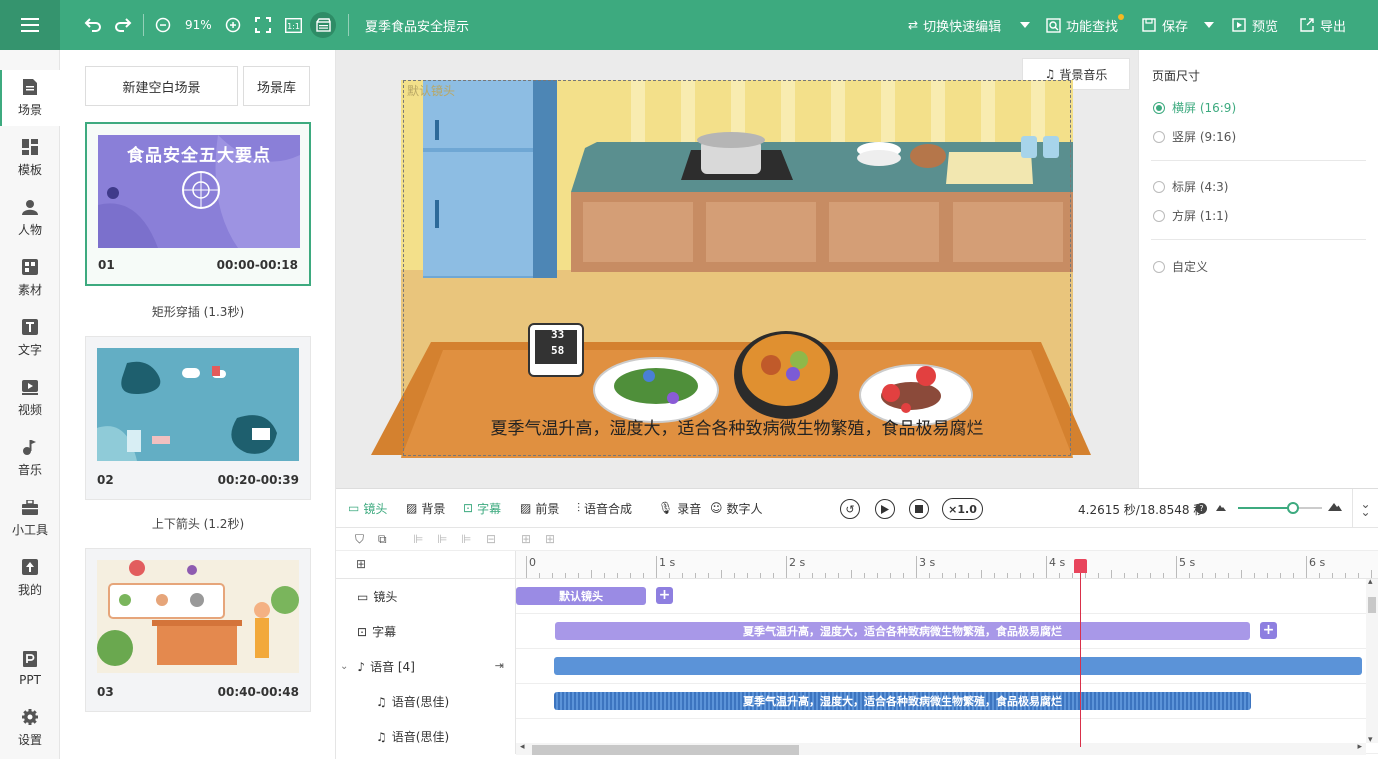 This screenshot has width=1378, height=759. I want to click on radio, so click(1159, 266).